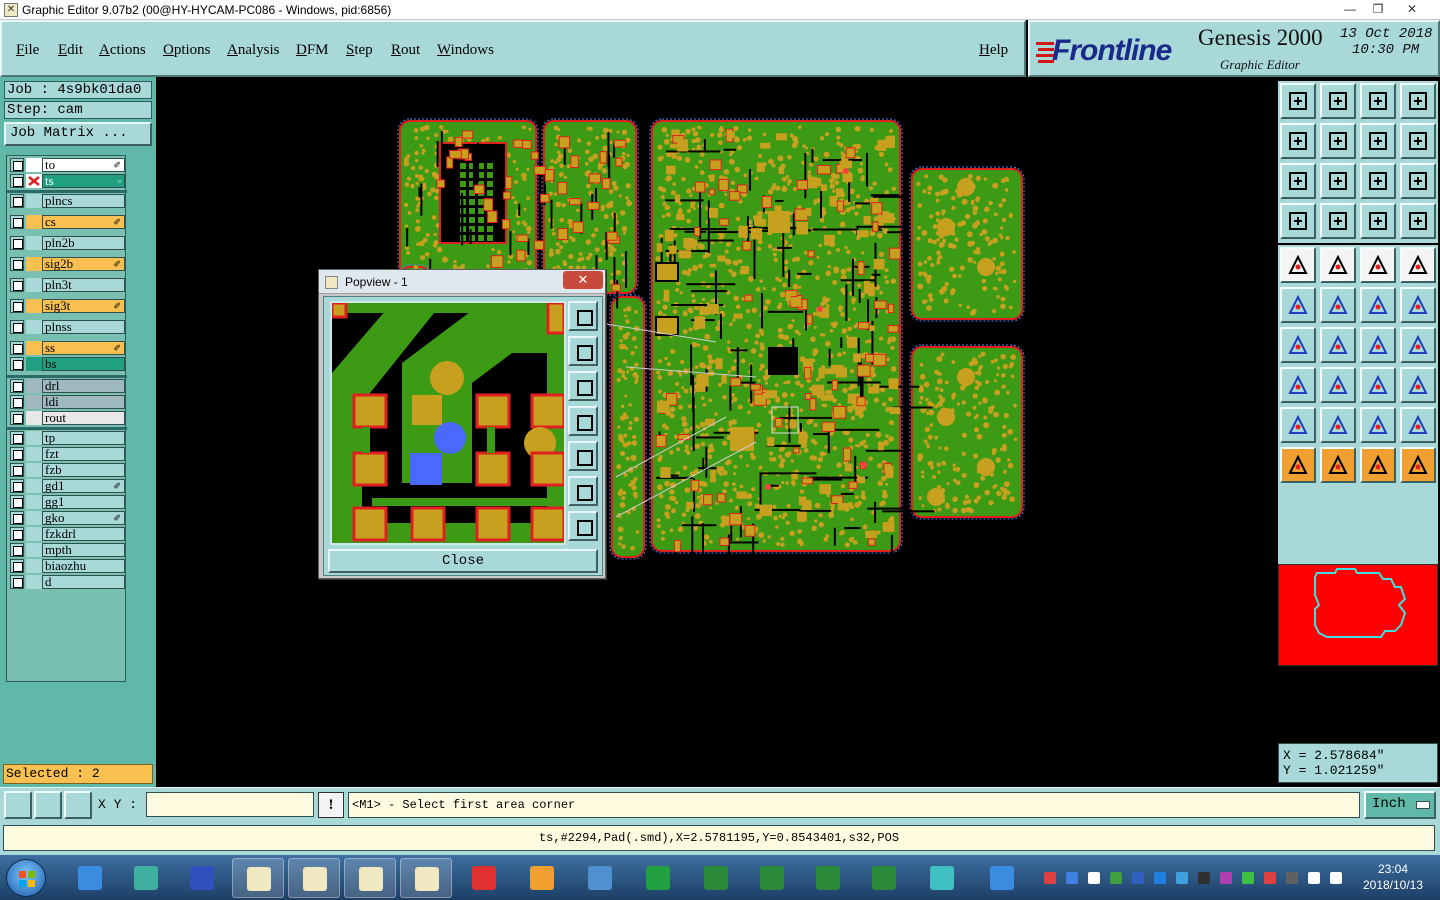 The width and height of the screenshot is (1440, 900). I want to click on pan-right-icon, so click(1338, 141).